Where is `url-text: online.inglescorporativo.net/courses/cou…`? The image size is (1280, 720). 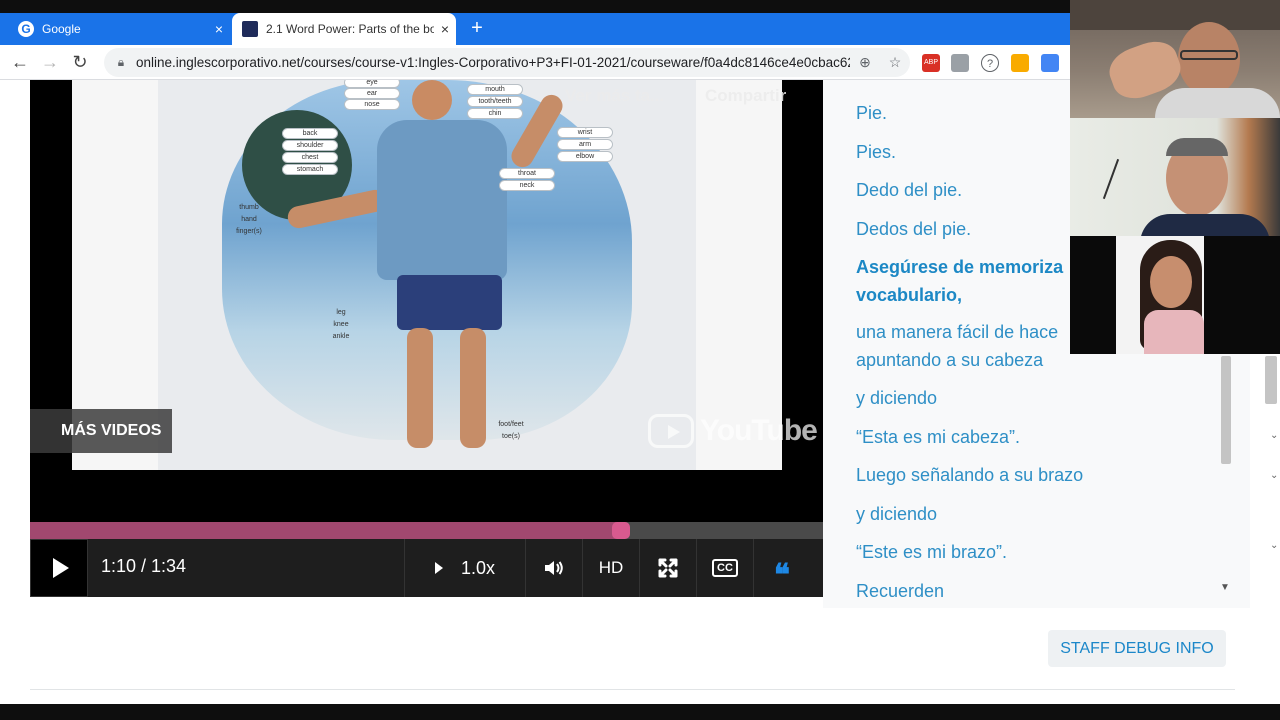
url-text: online.inglescorporativo.net/courses/cou… is located at coordinates (493, 62).